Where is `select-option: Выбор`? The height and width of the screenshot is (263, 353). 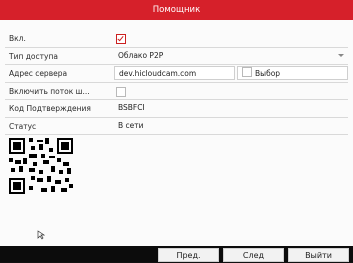 select-option: Выбор is located at coordinates (292, 73).